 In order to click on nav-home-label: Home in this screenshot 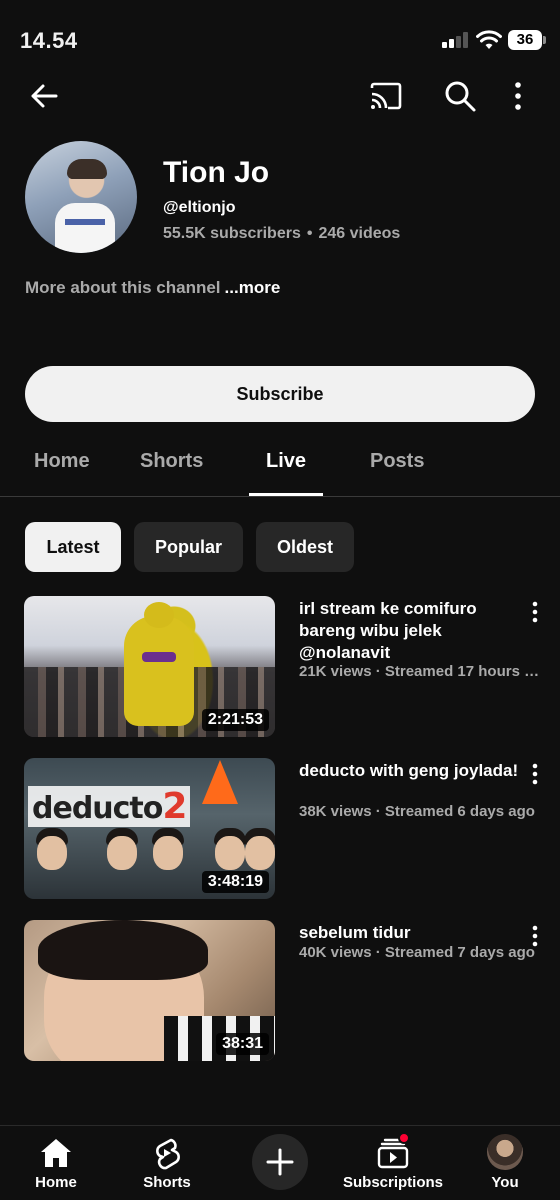, I will do `click(56, 1182)`.